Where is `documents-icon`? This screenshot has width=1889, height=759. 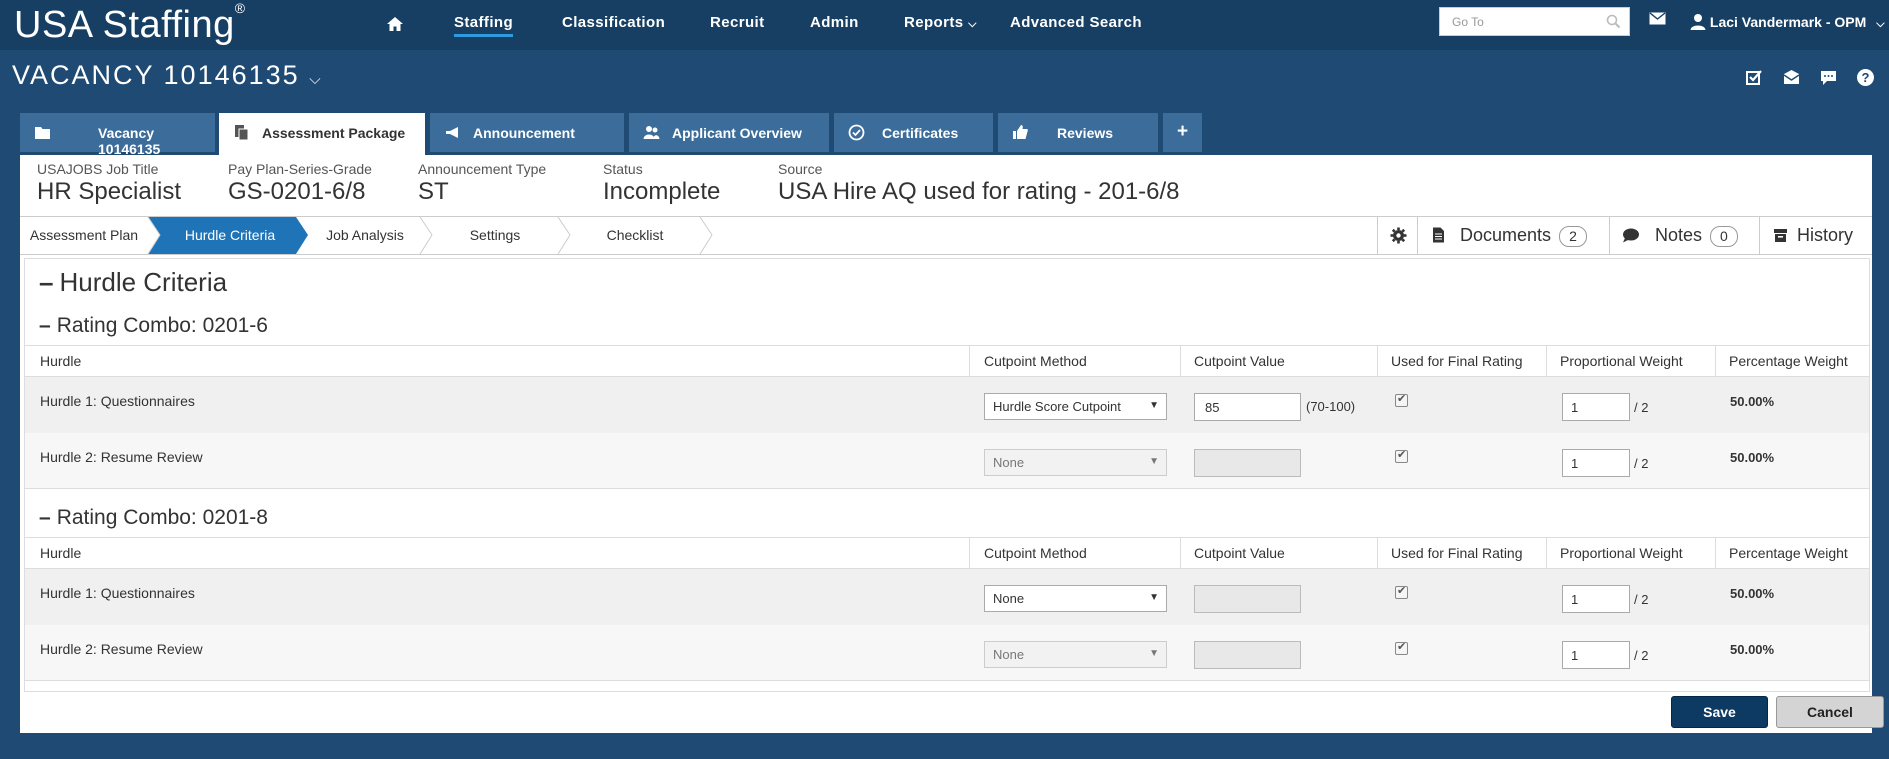 documents-icon is located at coordinates (242, 133).